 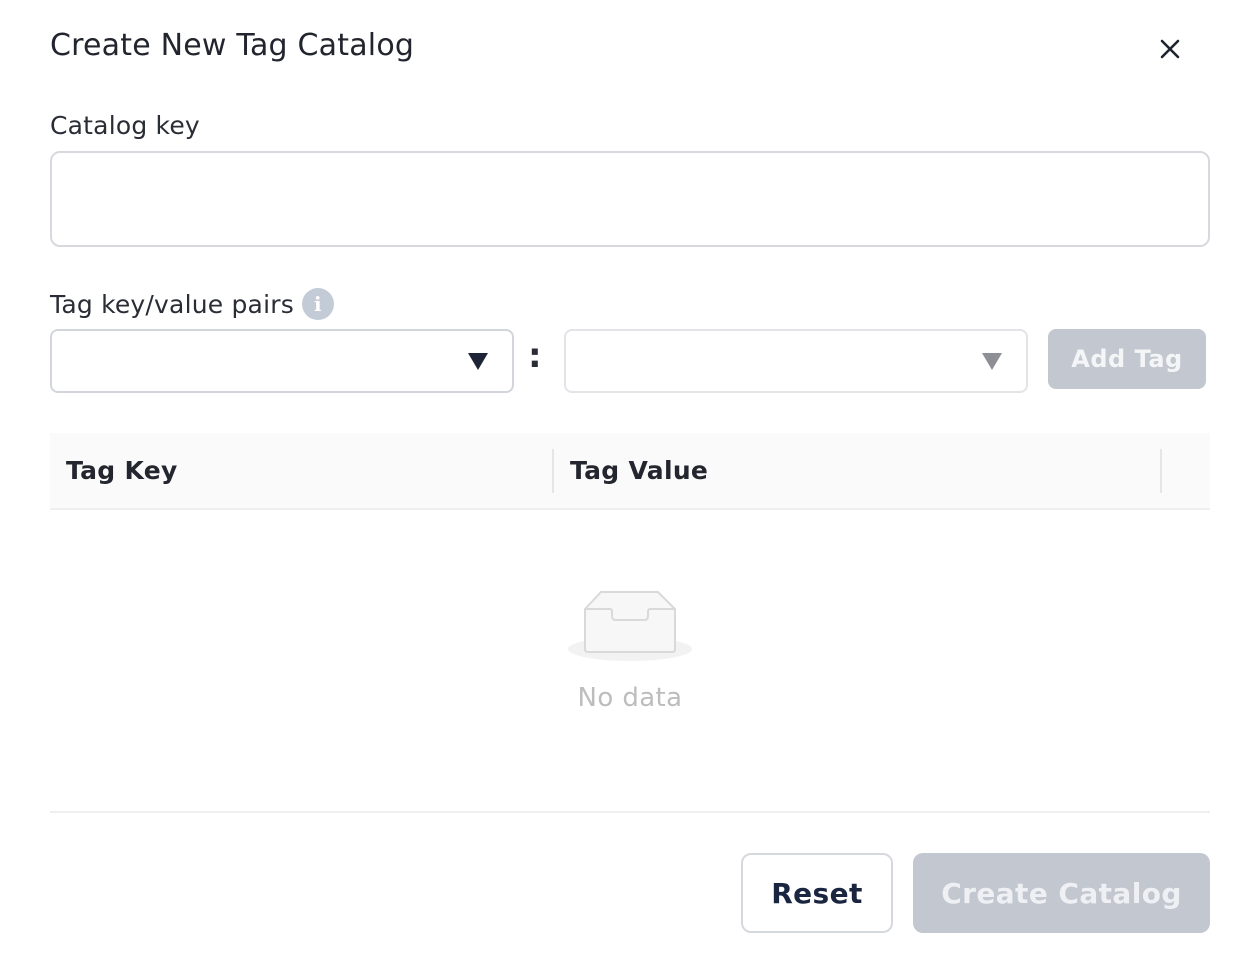 I want to click on table-header: Tag Key Tag Value, so click(x=630, y=471).